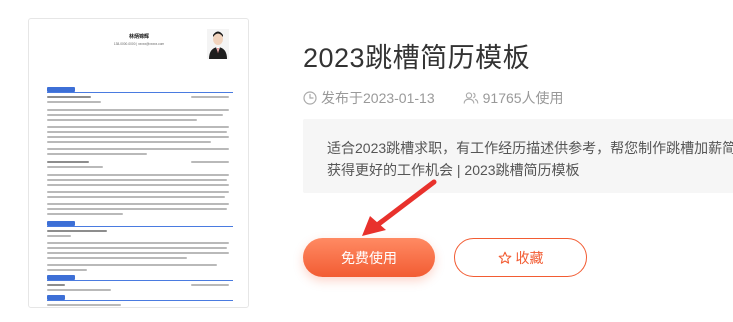 This screenshot has height=322, width=733. I want to click on usage-count-text: 91765人使用, so click(523, 98).